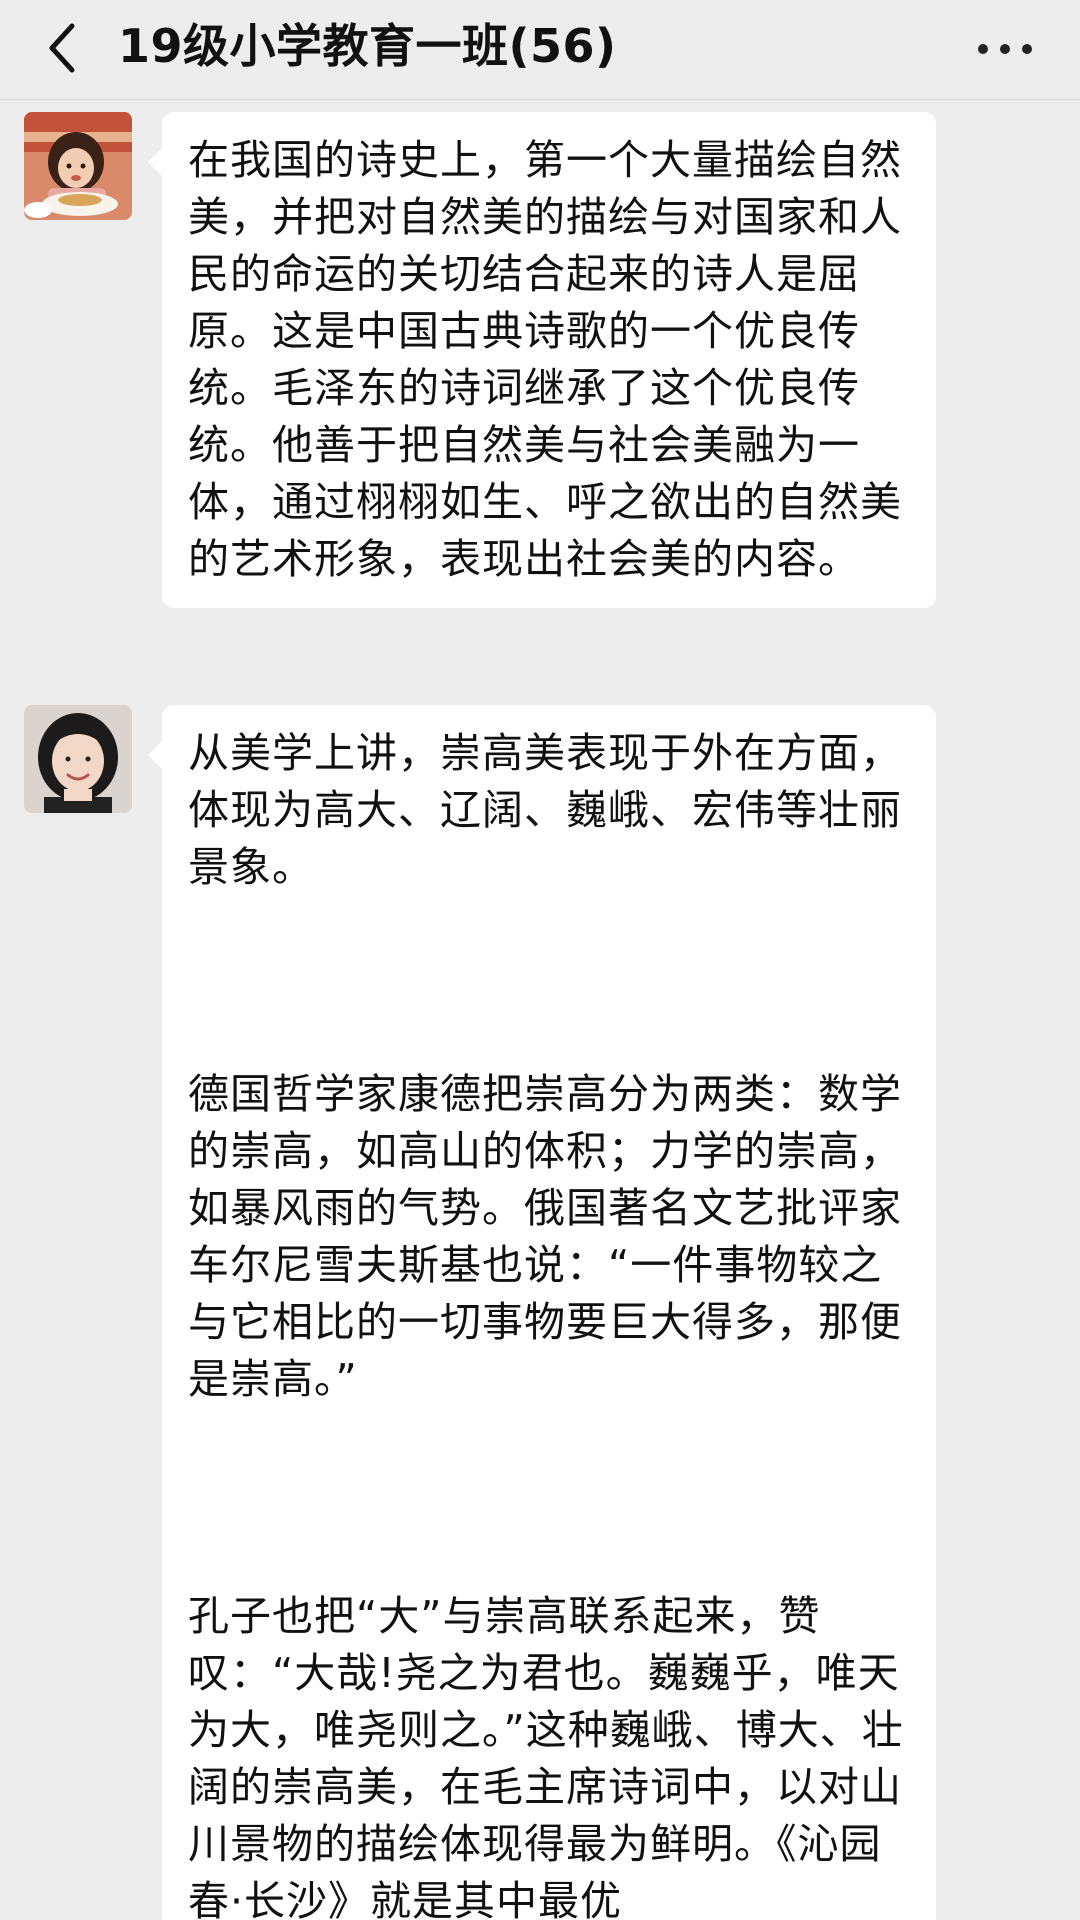 Image resolution: width=1080 pixels, height=1920 pixels. I want to click on back-button, so click(63, 48).